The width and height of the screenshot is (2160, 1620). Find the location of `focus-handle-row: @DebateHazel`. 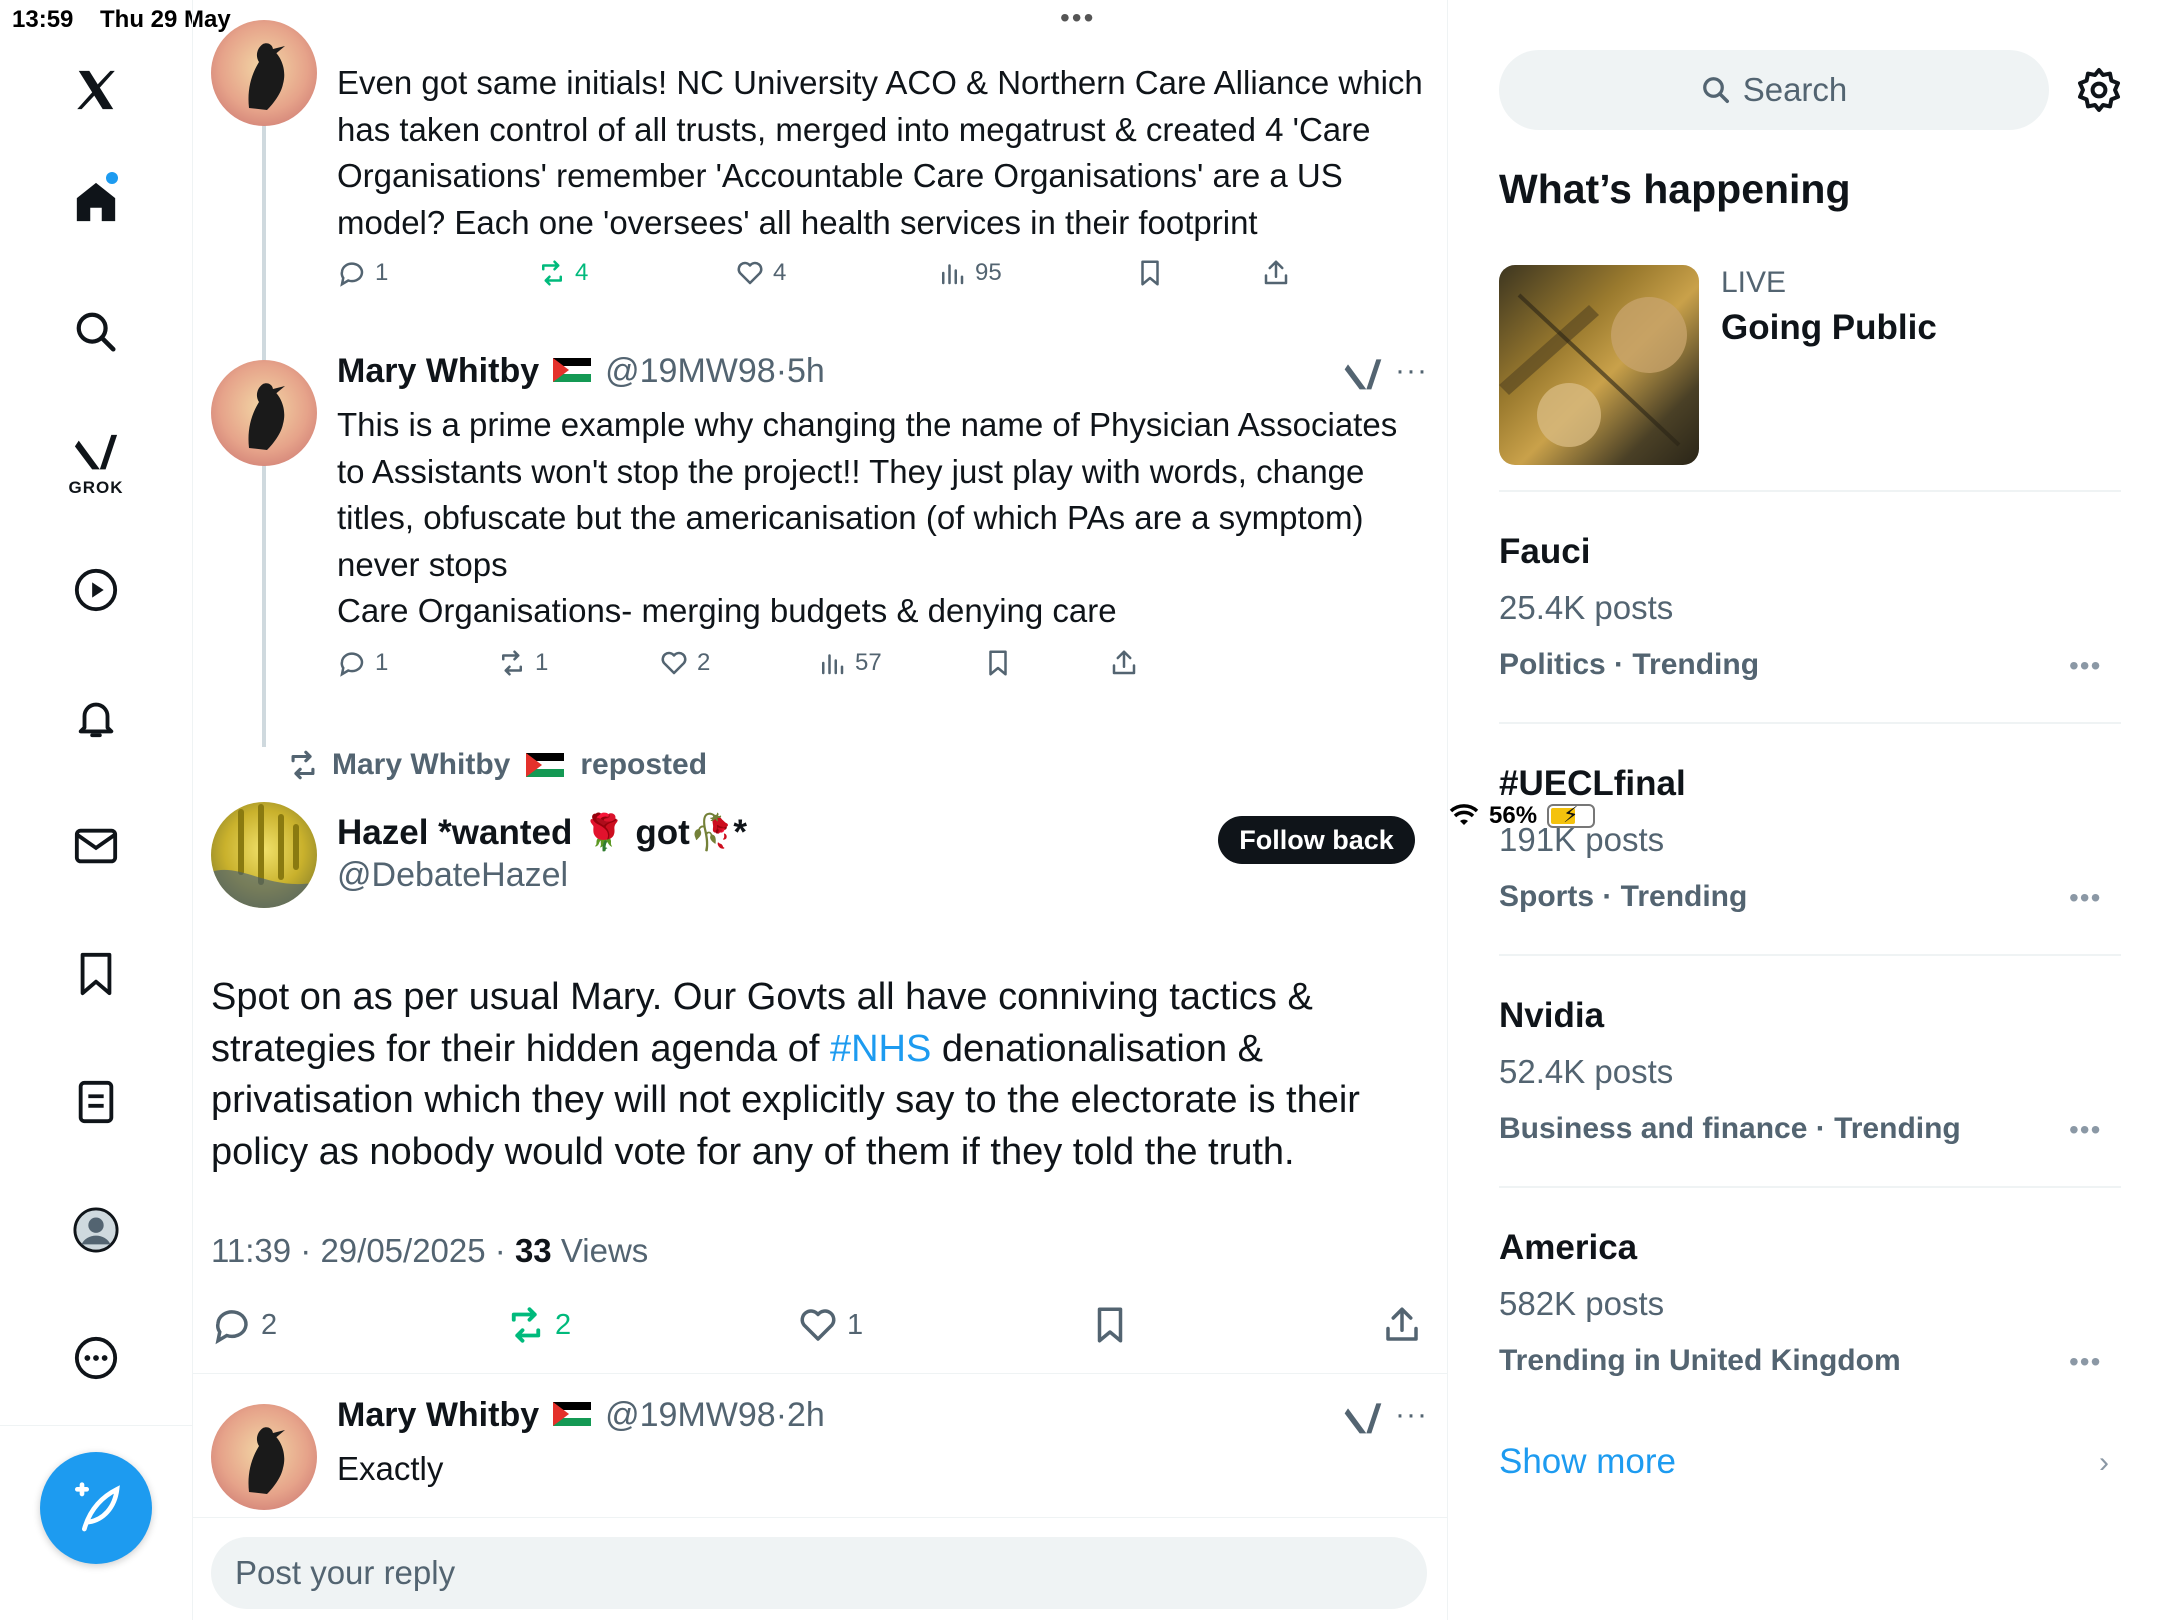

focus-handle-row: @DebateHazel is located at coordinates (452, 875).